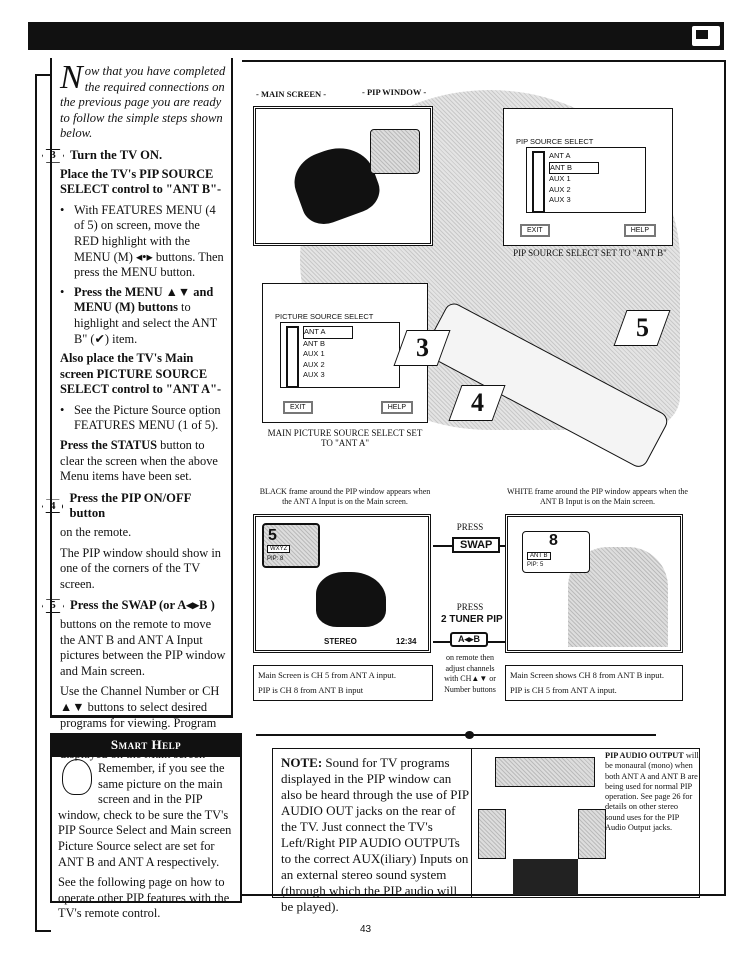 Image resolution: width=741 pixels, height=954 pixels. Describe the element at coordinates (472, 619) in the screenshot. I see `tuner-pip-label: 2 TUNER PIP` at that location.